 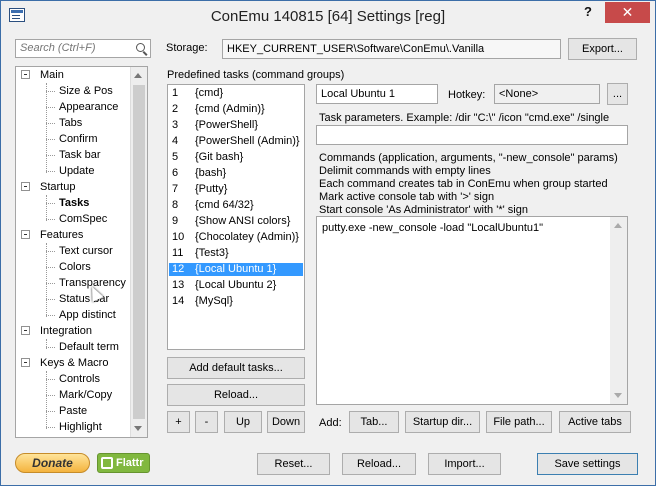 I want to click on commands-scrollbar, so click(x=618, y=310).